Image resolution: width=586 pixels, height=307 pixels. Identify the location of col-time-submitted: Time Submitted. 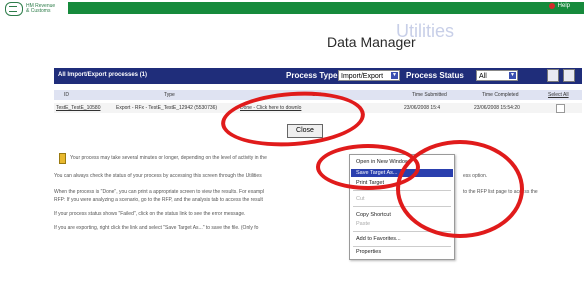
(429, 95).